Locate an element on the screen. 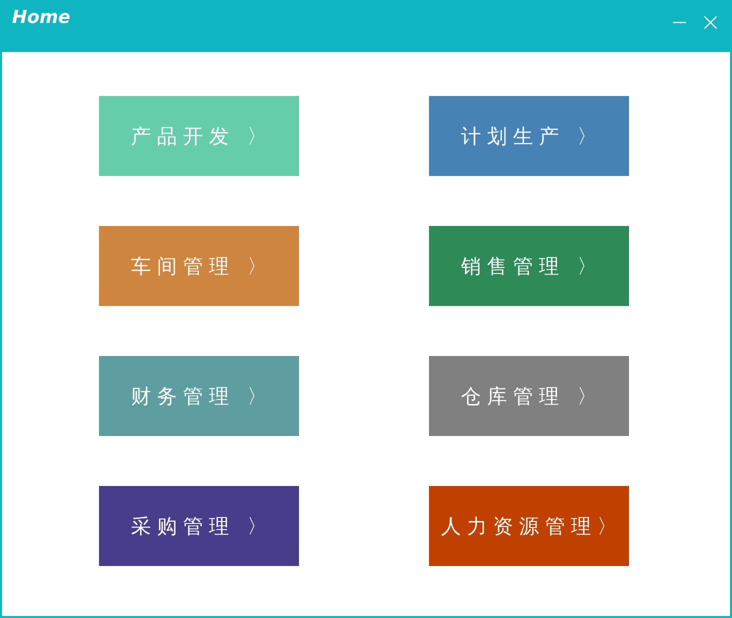 The image size is (732, 618). window-title: Home is located at coordinates (41, 18).